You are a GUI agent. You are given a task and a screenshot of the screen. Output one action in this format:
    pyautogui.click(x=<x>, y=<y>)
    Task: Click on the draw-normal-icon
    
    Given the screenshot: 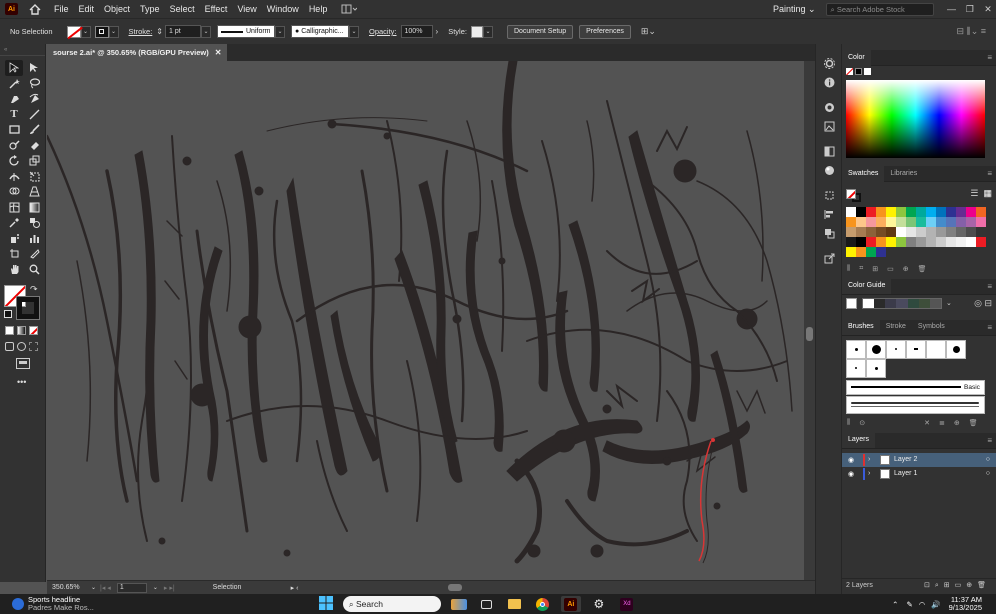 What is the action you would take?
    pyautogui.click(x=9, y=346)
    